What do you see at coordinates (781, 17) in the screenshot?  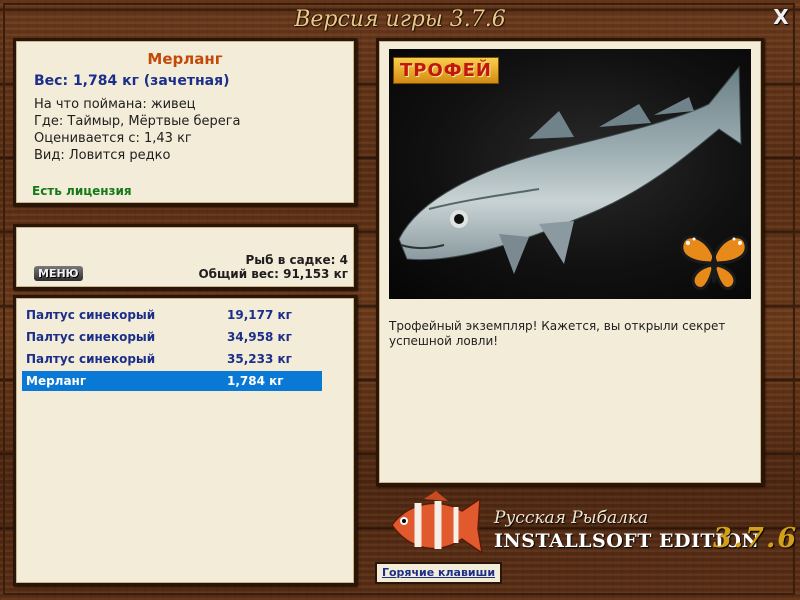 I see `close-icon: X` at bounding box center [781, 17].